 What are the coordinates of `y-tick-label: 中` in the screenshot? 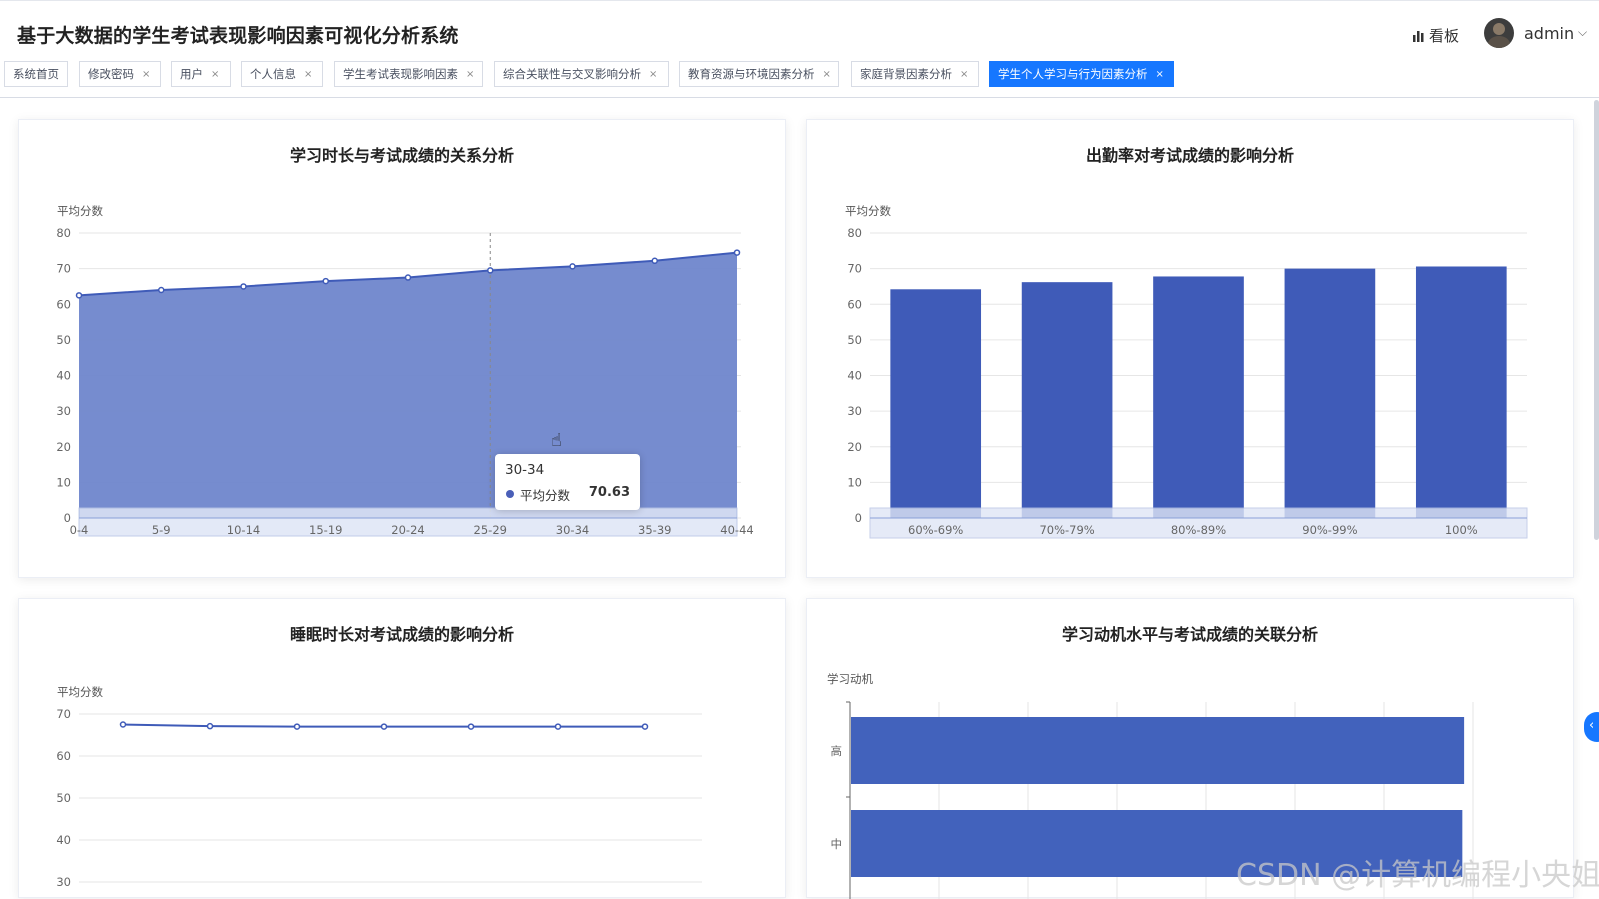 It's located at (837, 844).